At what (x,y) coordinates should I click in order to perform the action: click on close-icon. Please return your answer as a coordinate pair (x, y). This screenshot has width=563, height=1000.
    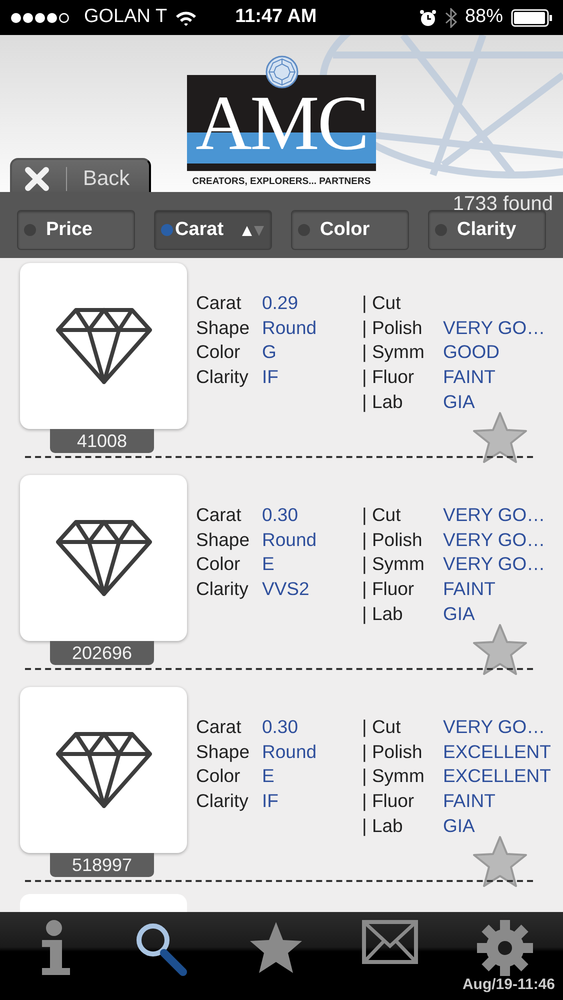
    Looking at the image, I should click on (37, 179).